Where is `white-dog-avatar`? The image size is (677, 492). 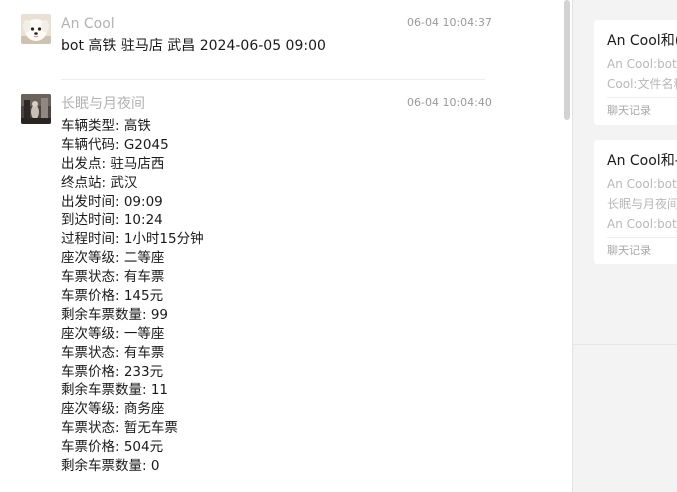
white-dog-avatar is located at coordinates (36, 29).